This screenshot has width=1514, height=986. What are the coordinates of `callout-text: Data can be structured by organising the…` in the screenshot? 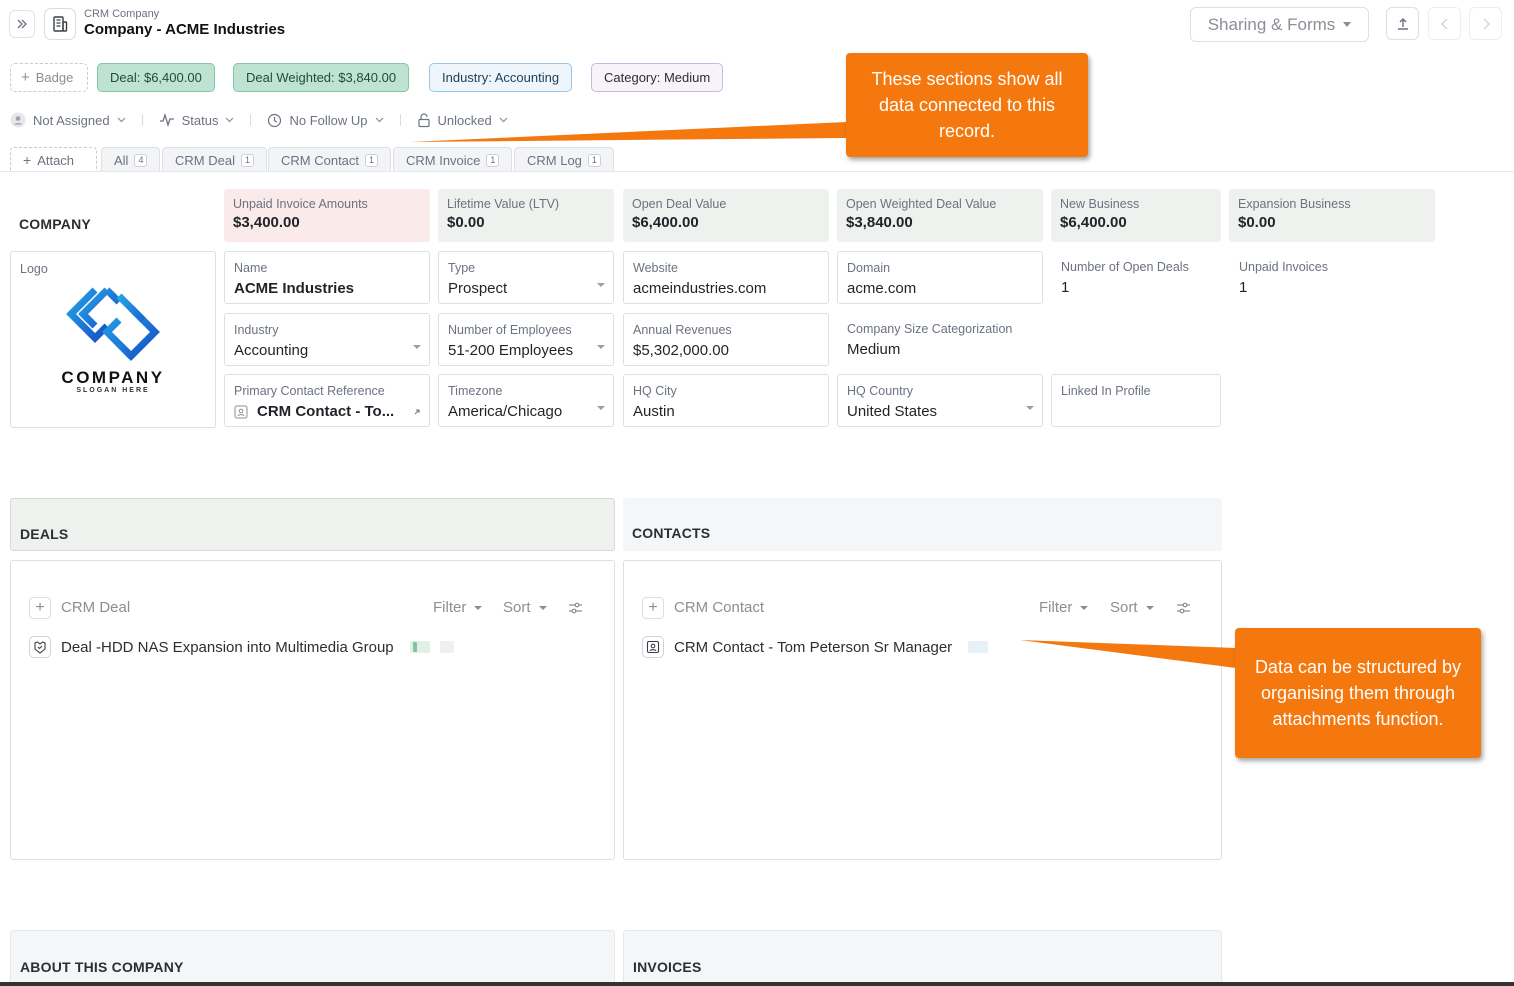 It's located at (1358, 693).